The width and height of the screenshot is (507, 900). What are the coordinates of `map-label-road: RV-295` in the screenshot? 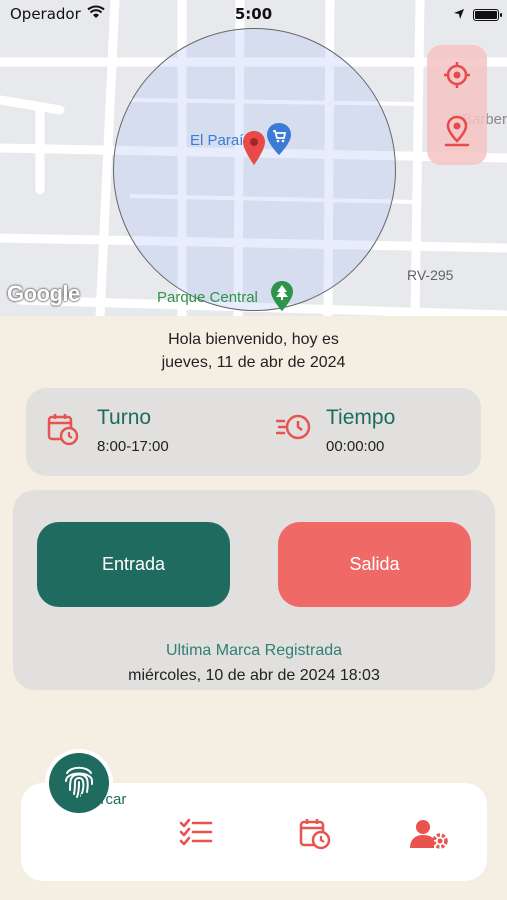 It's located at (430, 275).